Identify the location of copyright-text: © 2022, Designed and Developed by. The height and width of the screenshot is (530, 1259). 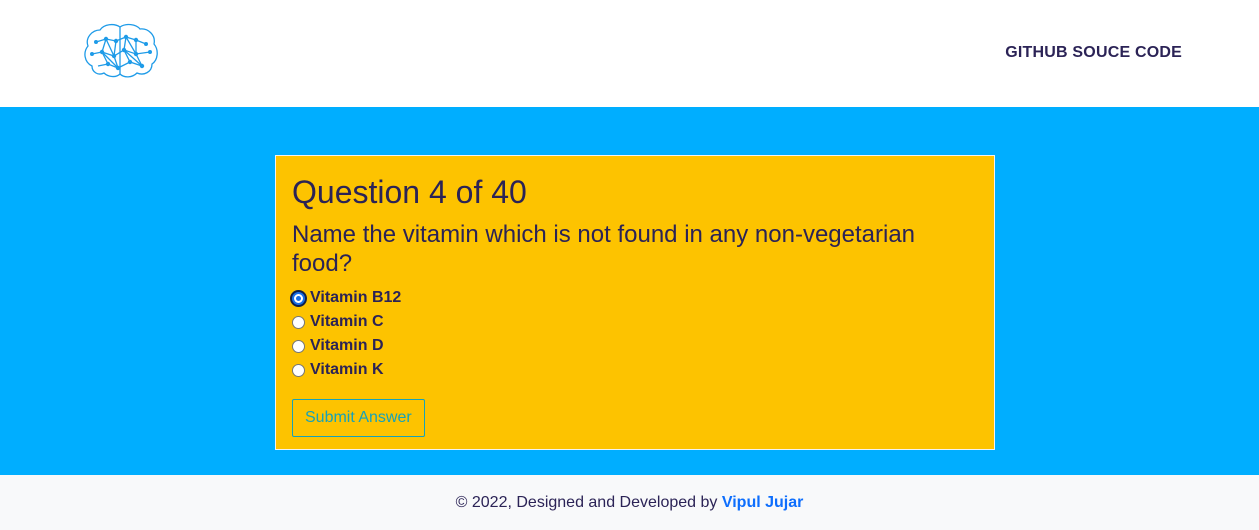
(586, 502).